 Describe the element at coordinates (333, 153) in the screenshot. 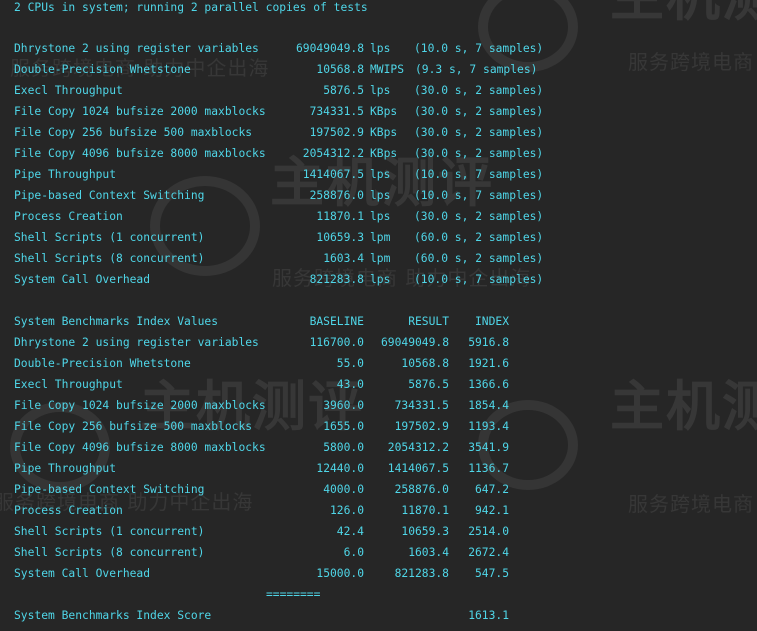

I see `result-row-value: 2054312.2` at that location.